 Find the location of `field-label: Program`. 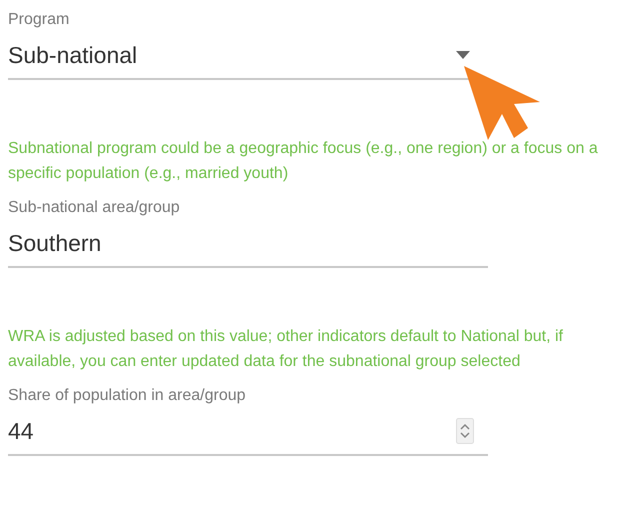

field-label: Program is located at coordinates (39, 20).